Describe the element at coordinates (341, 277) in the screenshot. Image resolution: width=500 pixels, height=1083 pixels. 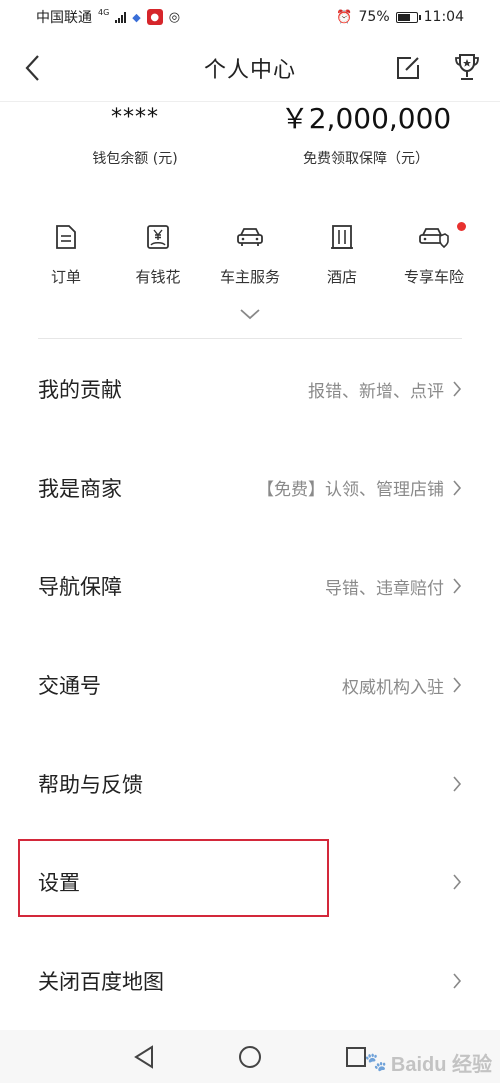
I see `quick-label: 酒店` at that location.